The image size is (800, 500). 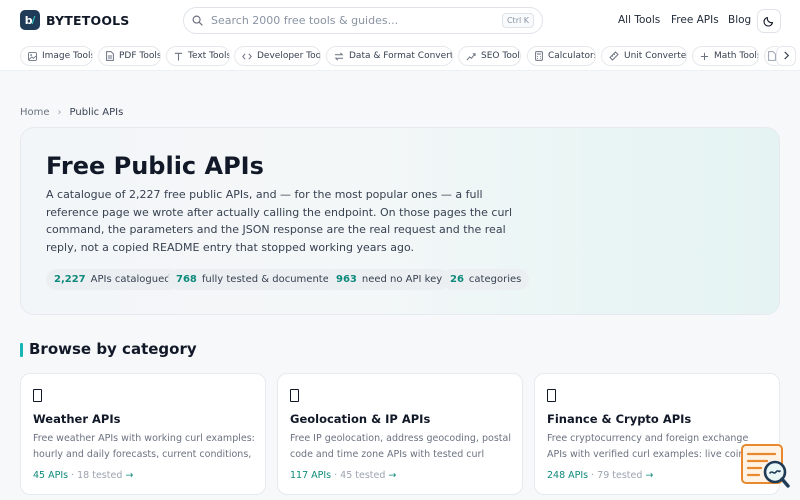 What do you see at coordinates (539, 56) in the screenshot?
I see `calculator-icon` at bounding box center [539, 56].